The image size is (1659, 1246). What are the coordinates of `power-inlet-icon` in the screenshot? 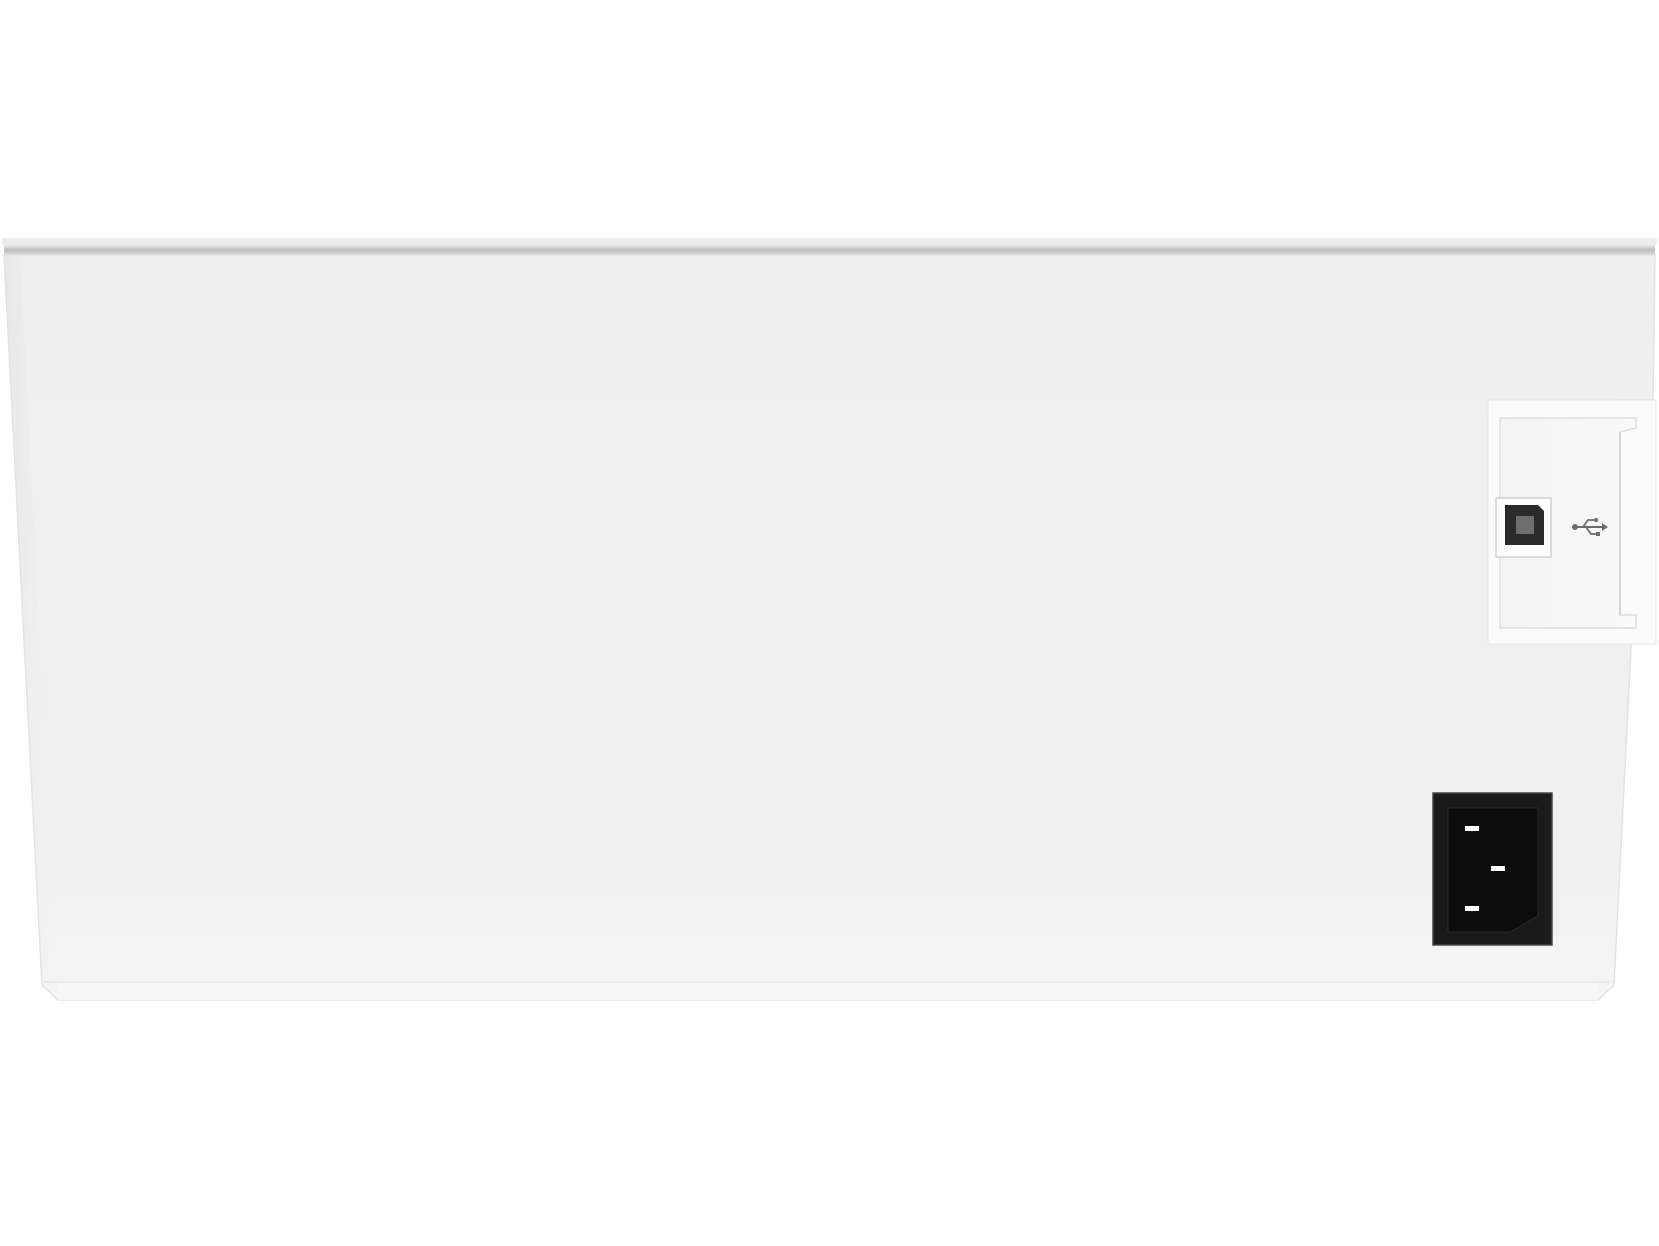 It's located at (1492, 869).